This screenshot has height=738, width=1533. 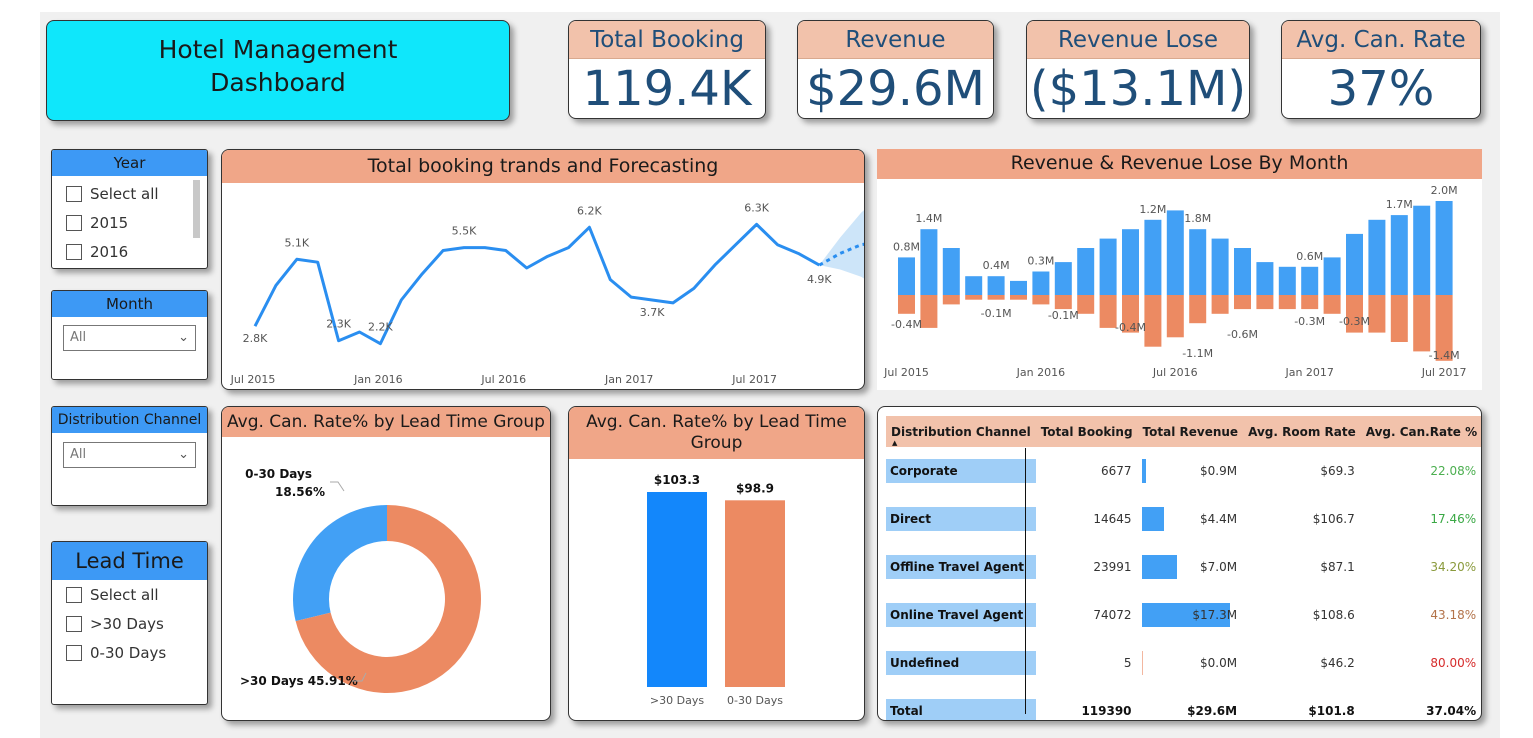 I want to click on cell-channel: Online Travel Agent, so click(x=961, y=615).